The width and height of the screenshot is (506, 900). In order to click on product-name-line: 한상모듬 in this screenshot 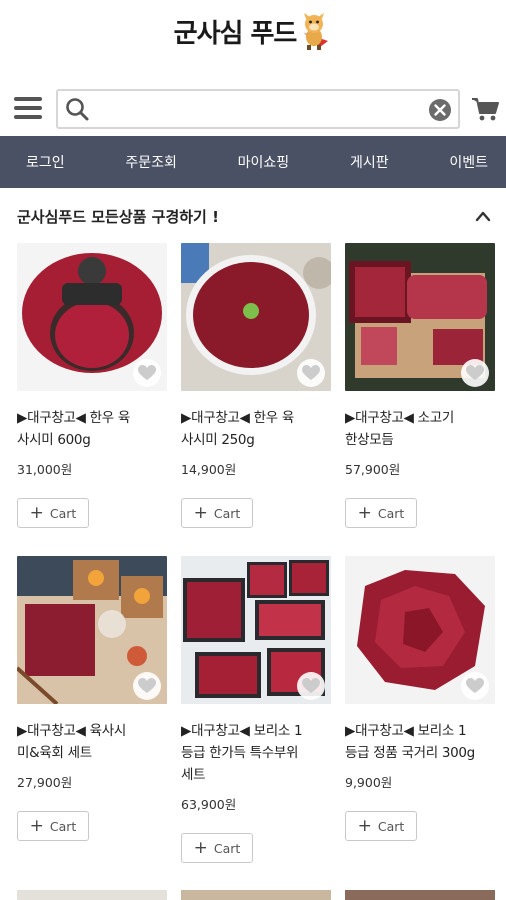, I will do `click(369, 440)`.